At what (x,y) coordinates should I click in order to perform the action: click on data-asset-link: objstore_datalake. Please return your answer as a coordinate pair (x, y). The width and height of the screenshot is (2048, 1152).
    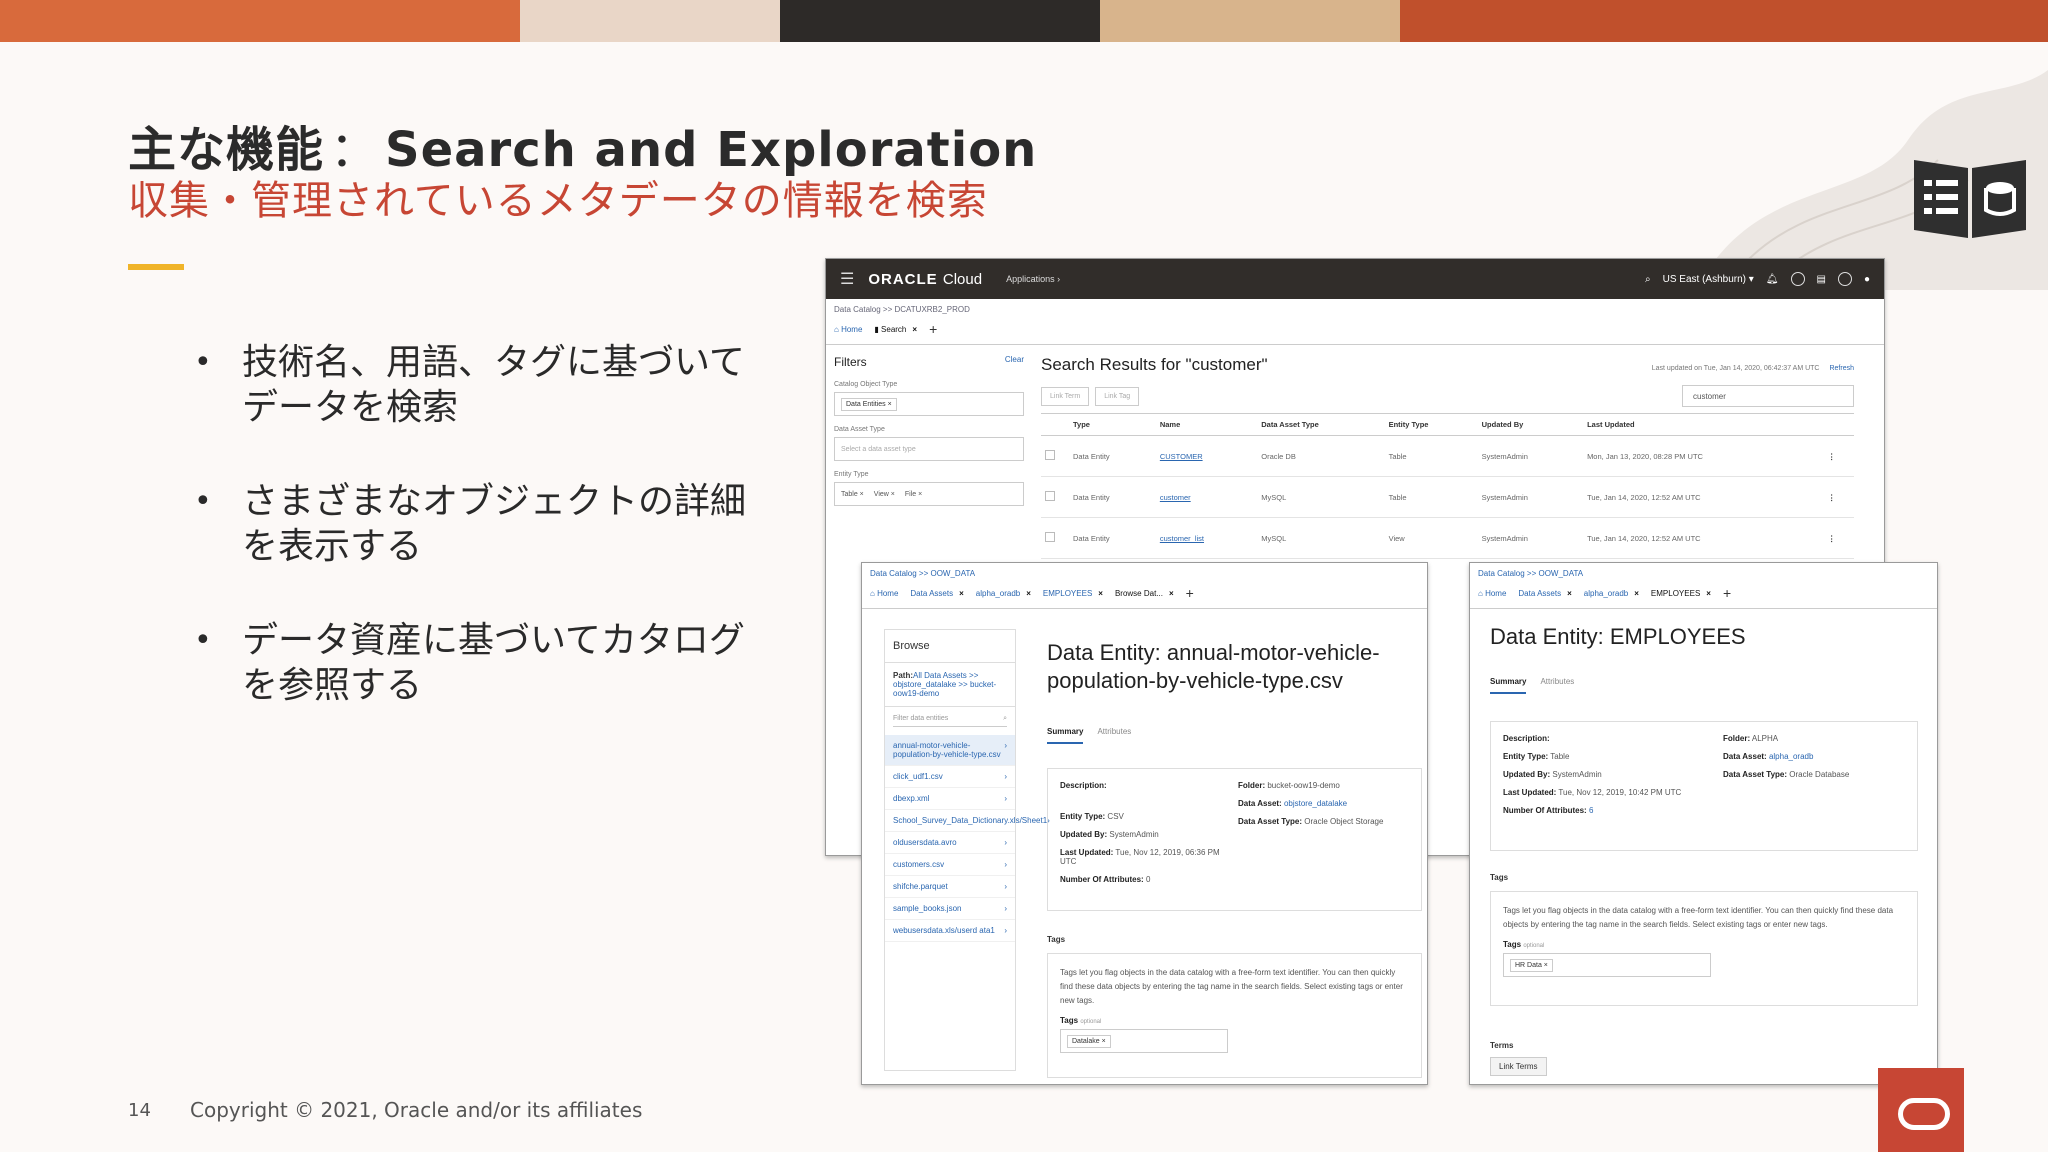
    Looking at the image, I should click on (1315, 803).